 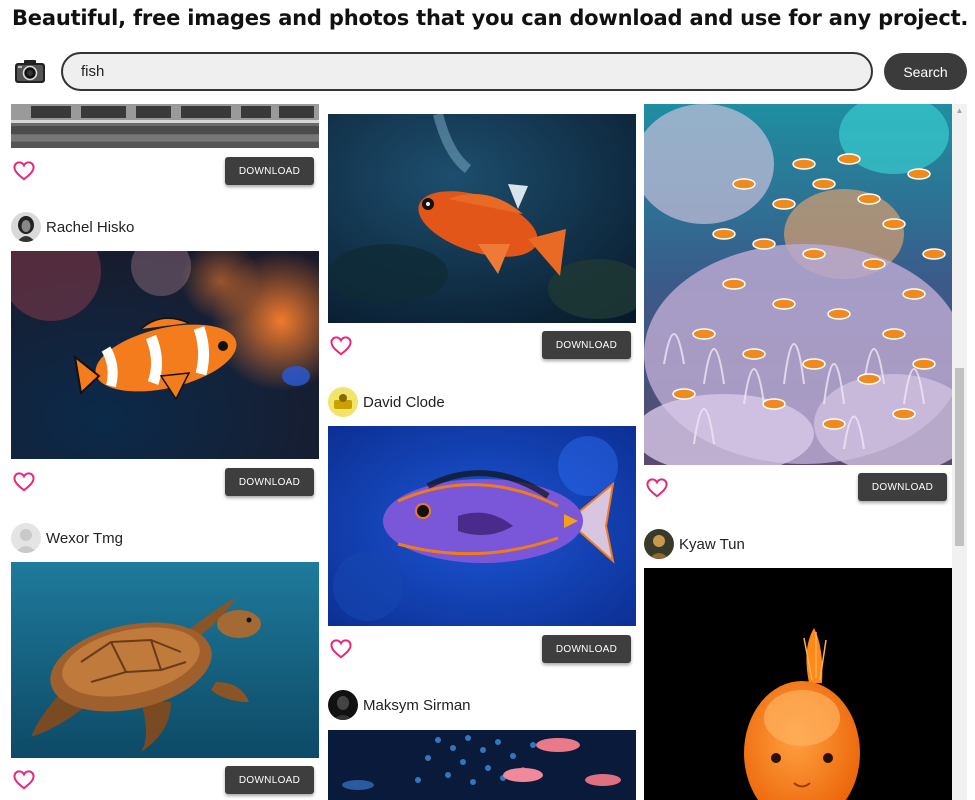 What do you see at coordinates (467, 71) in the screenshot?
I see `search-input` at bounding box center [467, 71].